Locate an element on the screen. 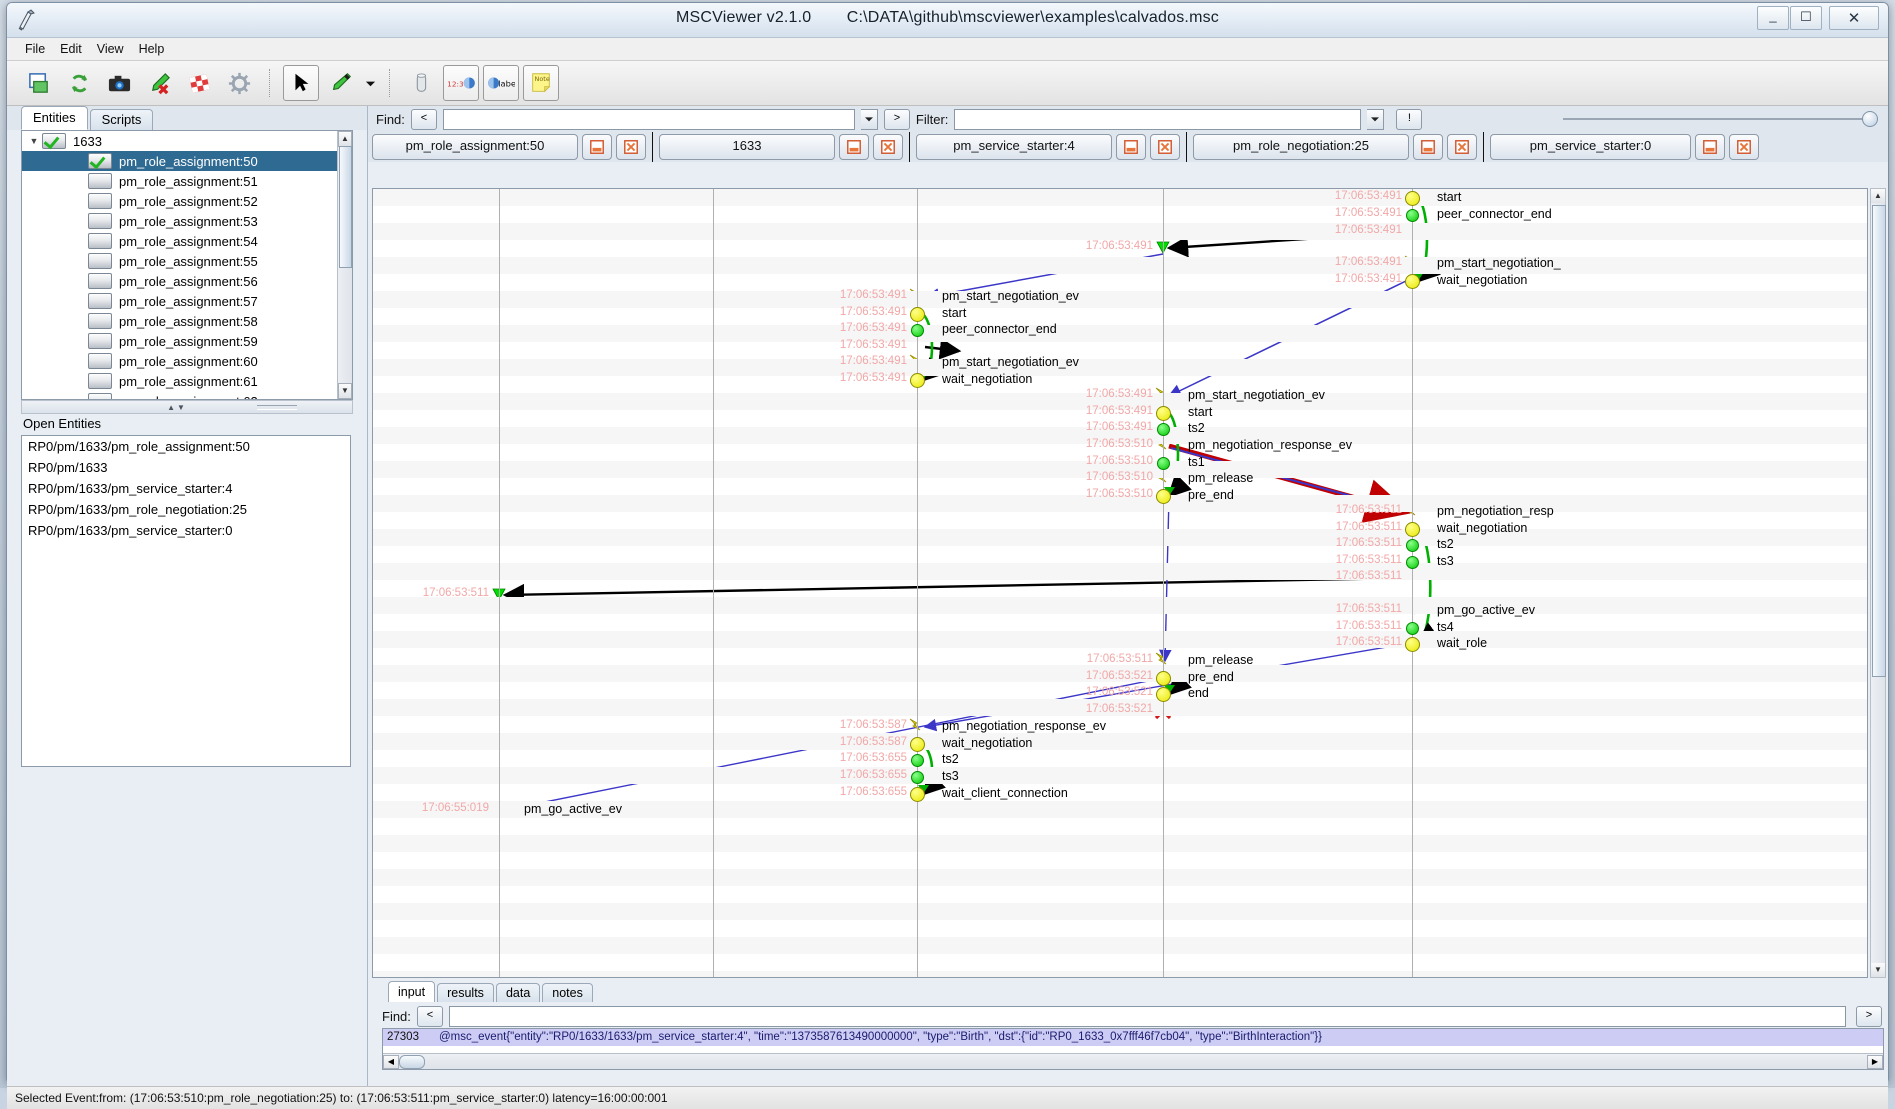 Image resolution: width=1895 pixels, height=1109 pixels. event-label: wait_client_connection is located at coordinates (1005, 793).